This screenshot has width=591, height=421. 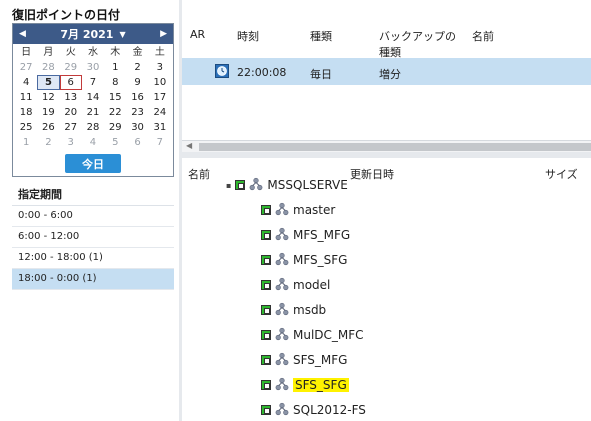 I want to click on tree-node: model, so click(x=295, y=285).